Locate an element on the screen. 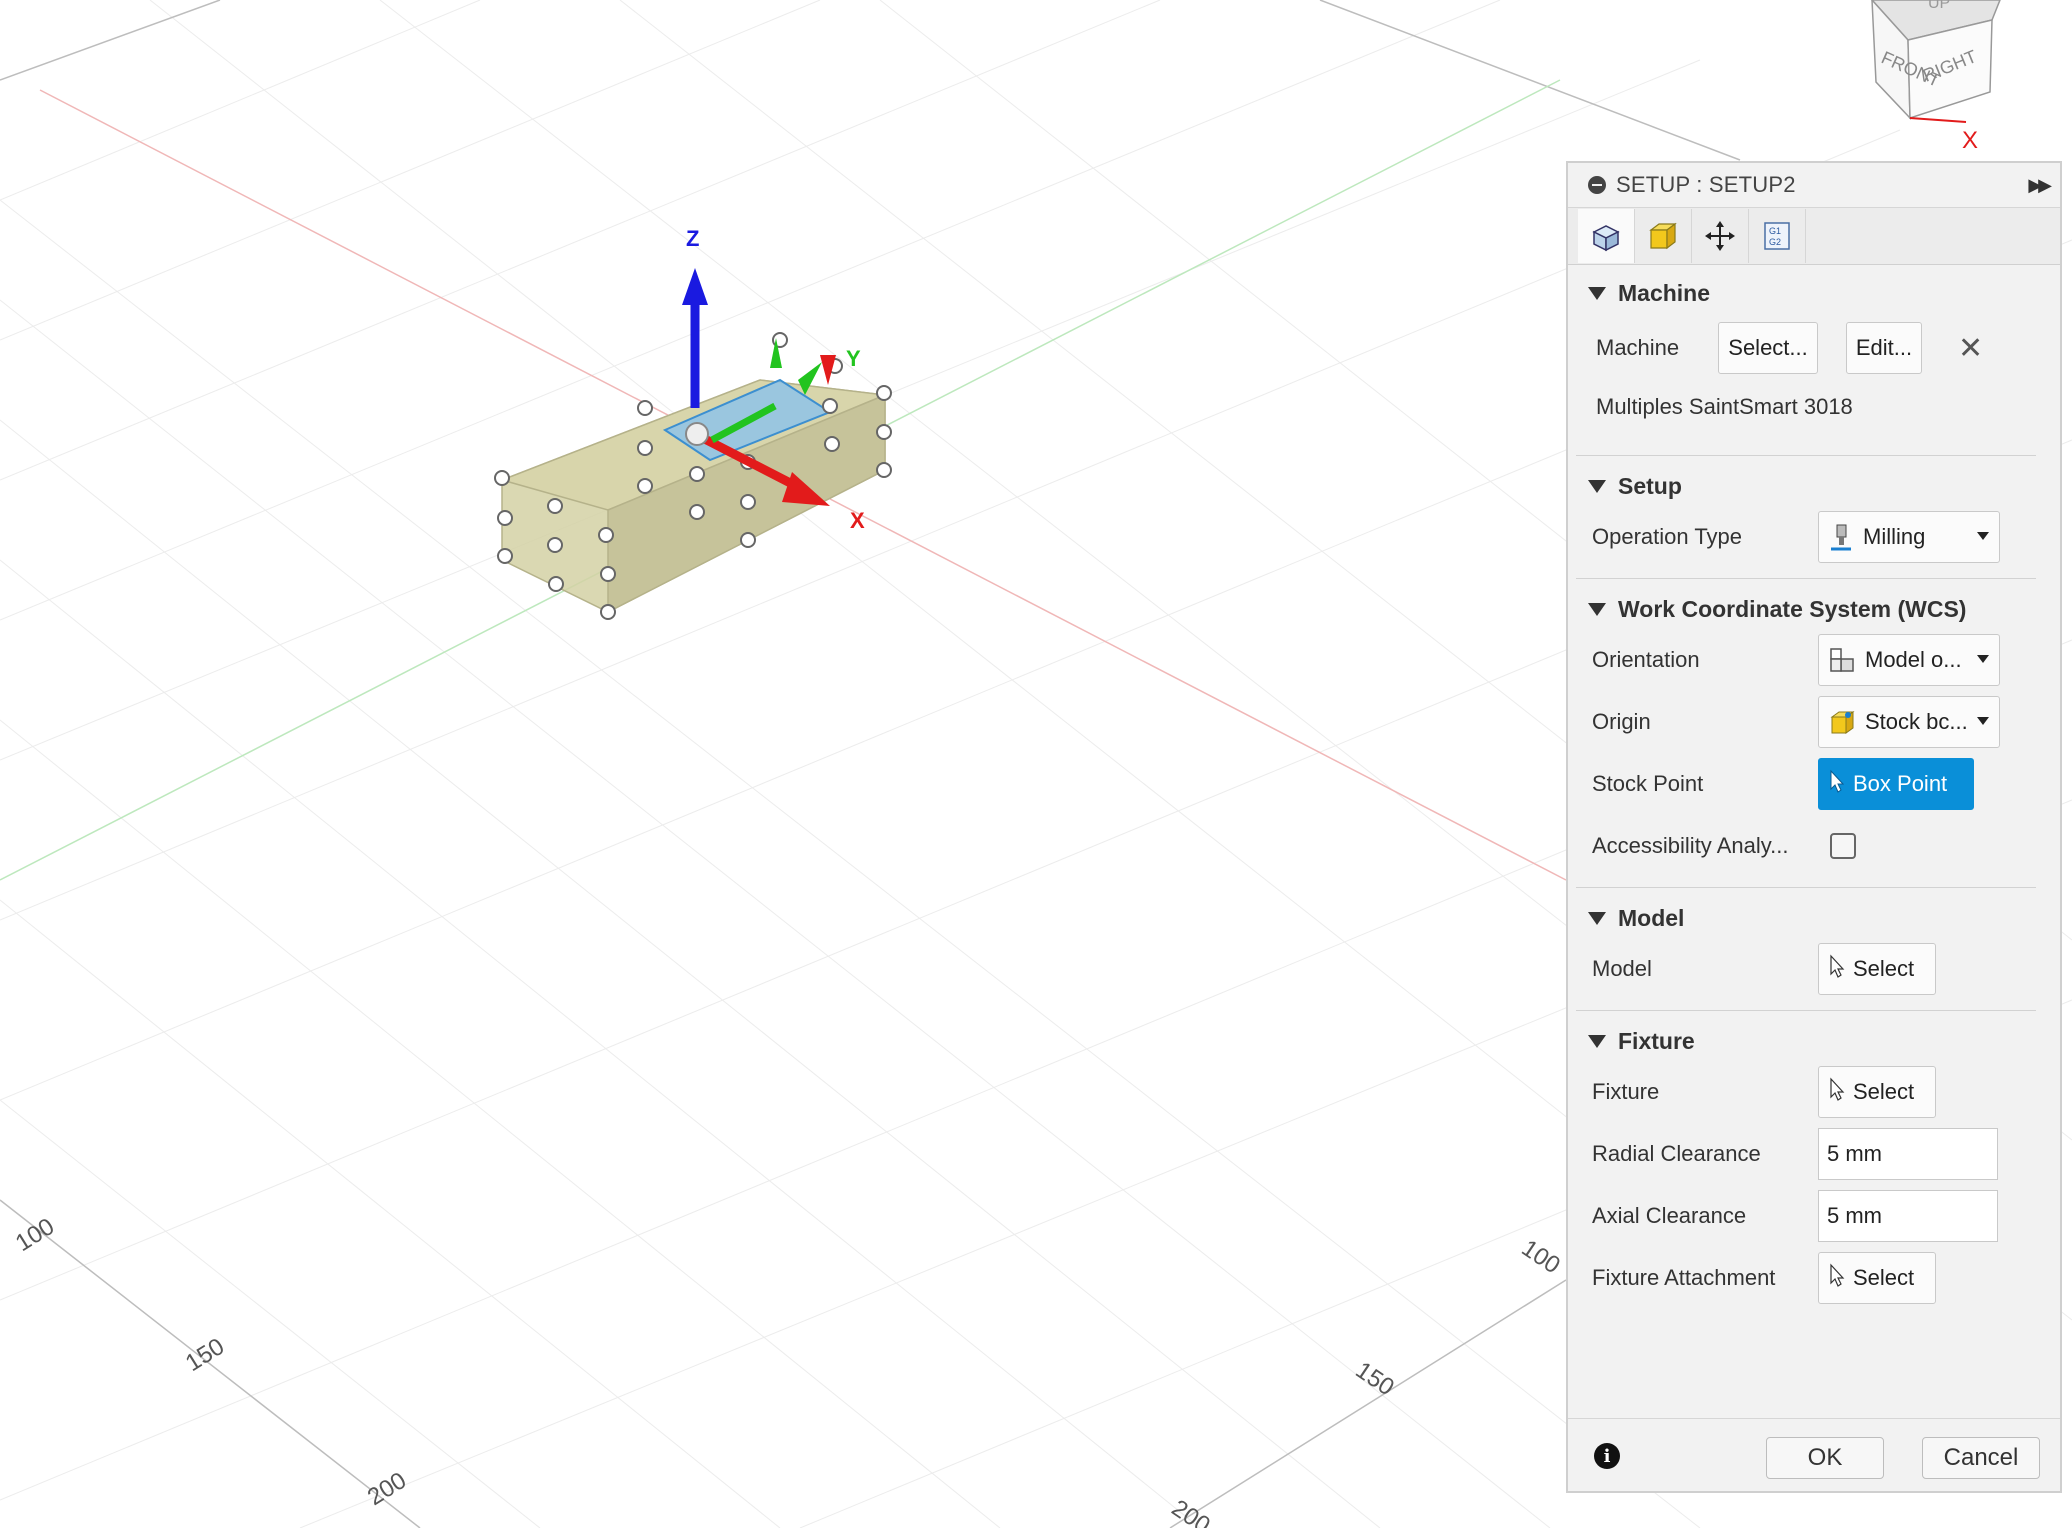 This screenshot has height=1528, width=2072. ok-button: OK is located at coordinates (1825, 1458).